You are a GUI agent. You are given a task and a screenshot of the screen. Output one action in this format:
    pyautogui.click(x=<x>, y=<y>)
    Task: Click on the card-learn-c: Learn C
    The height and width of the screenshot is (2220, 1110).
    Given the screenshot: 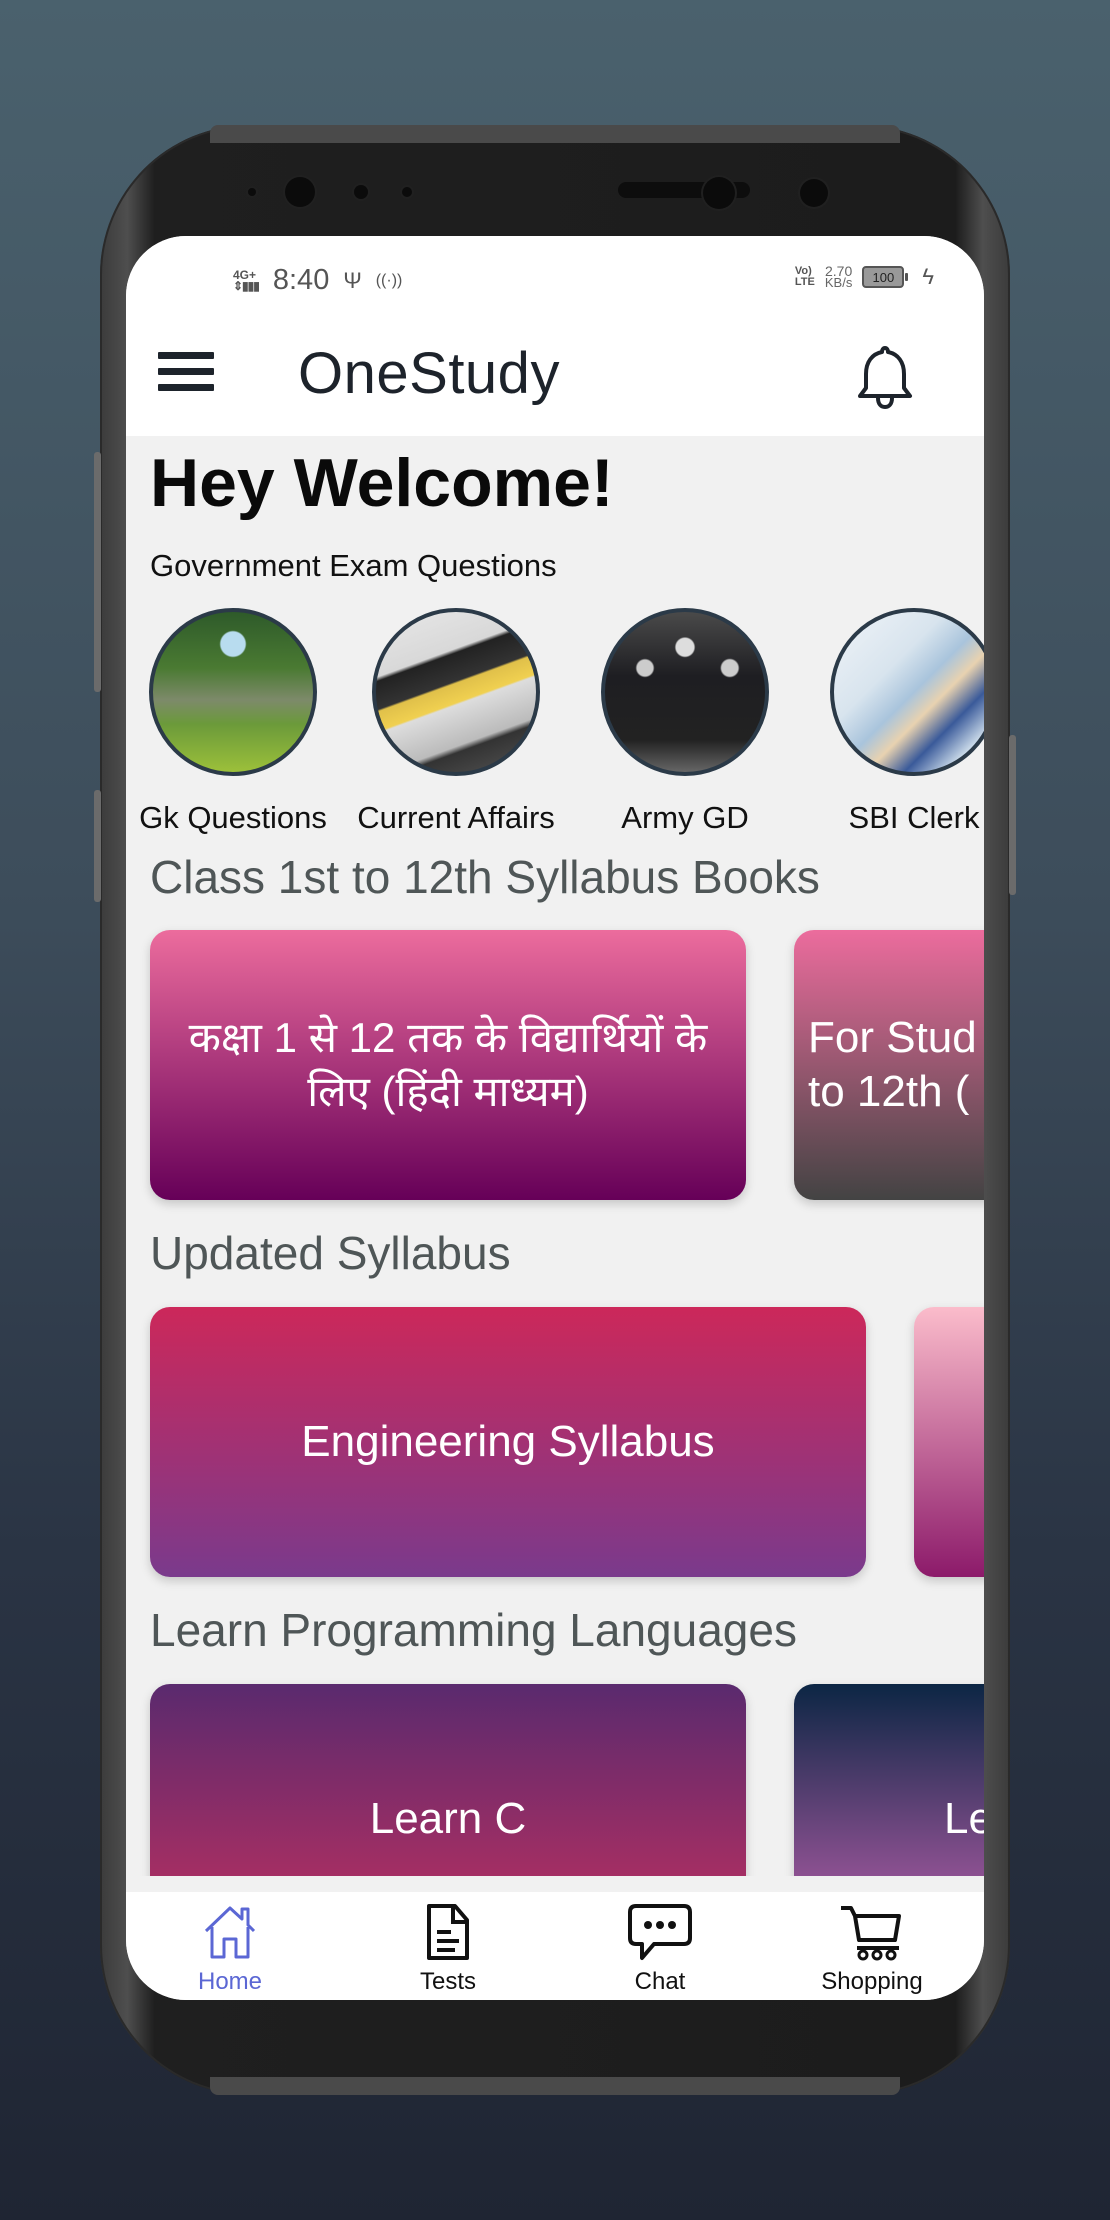 What is the action you would take?
    pyautogui.click(x=448, y=1780)
    